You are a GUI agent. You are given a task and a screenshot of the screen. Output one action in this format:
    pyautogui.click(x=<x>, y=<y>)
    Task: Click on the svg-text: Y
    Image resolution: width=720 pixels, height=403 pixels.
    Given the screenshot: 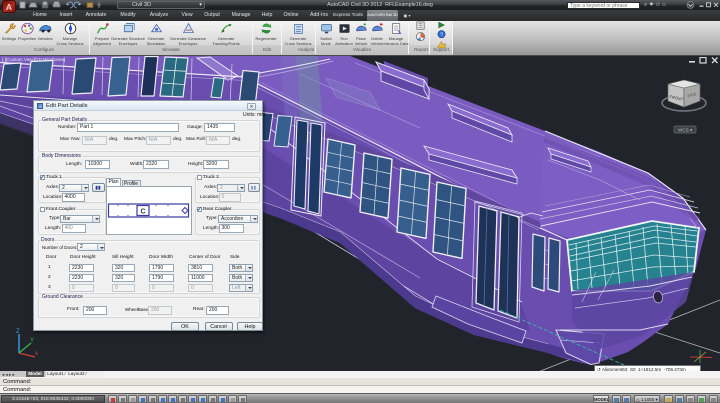 What is the action you would take?
    pyautogui.click(x=32, y=341)
    